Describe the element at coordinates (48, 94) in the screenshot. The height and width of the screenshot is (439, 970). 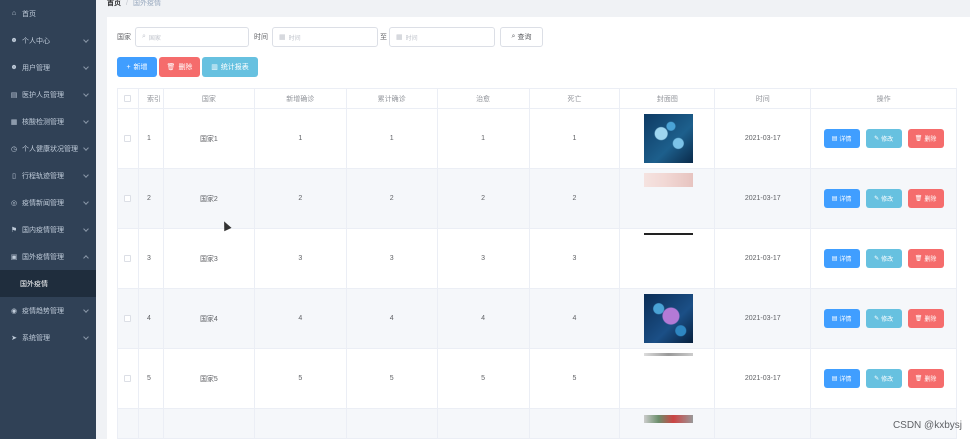
I see `sidebar-item-3: ▤ 医护人员管理` at that location.